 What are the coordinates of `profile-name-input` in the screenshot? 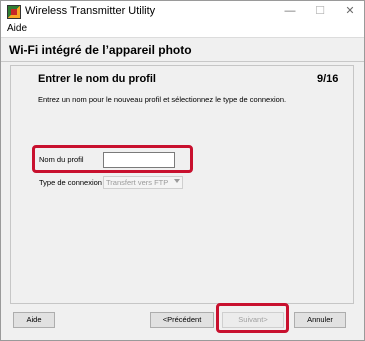 It's located at (139, 160).